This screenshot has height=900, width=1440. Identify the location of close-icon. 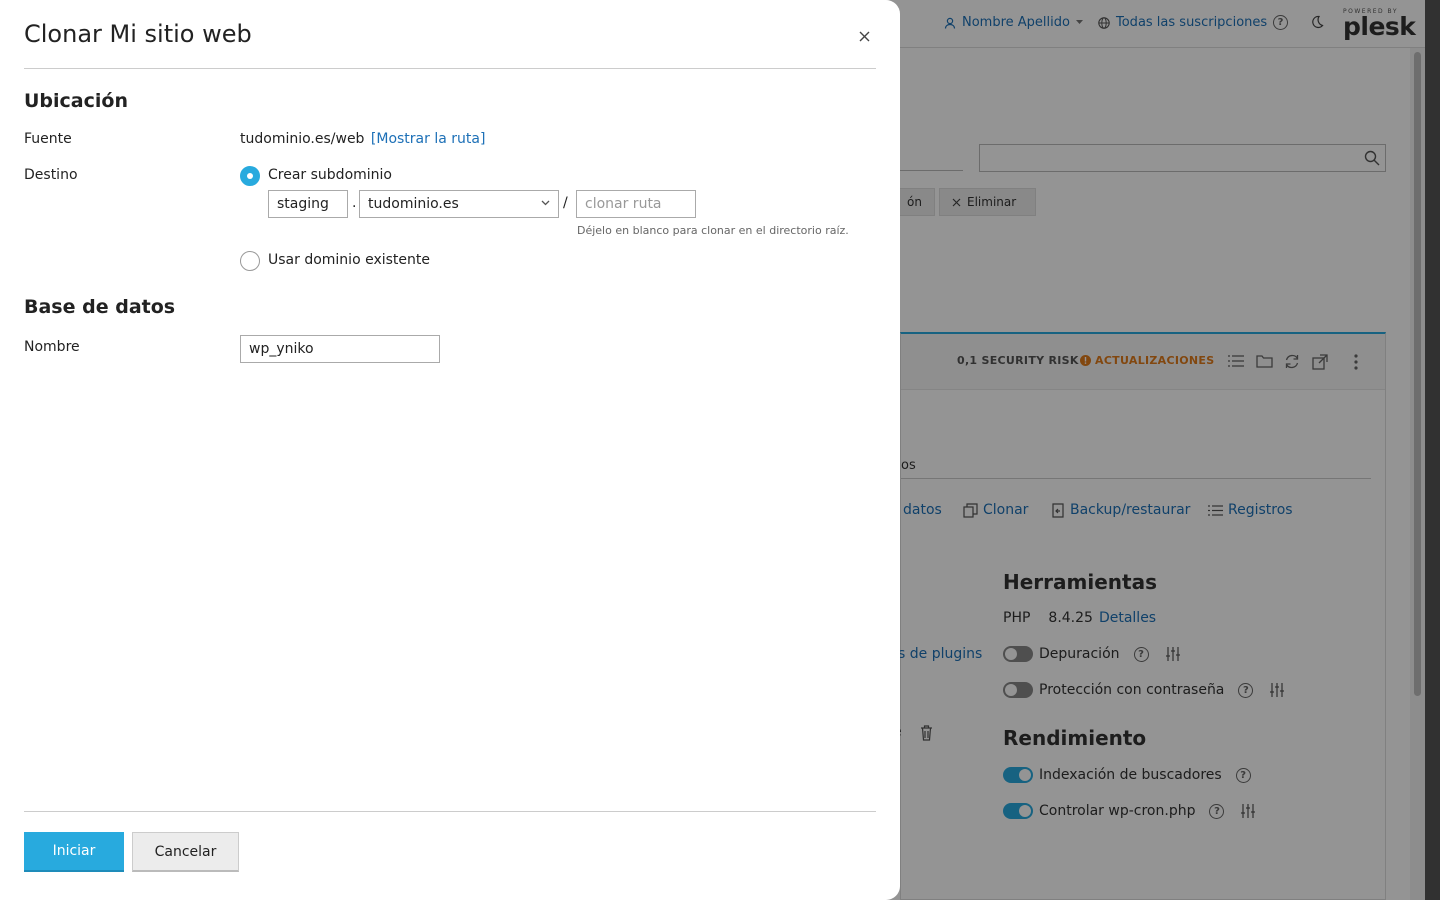
(864, 36).